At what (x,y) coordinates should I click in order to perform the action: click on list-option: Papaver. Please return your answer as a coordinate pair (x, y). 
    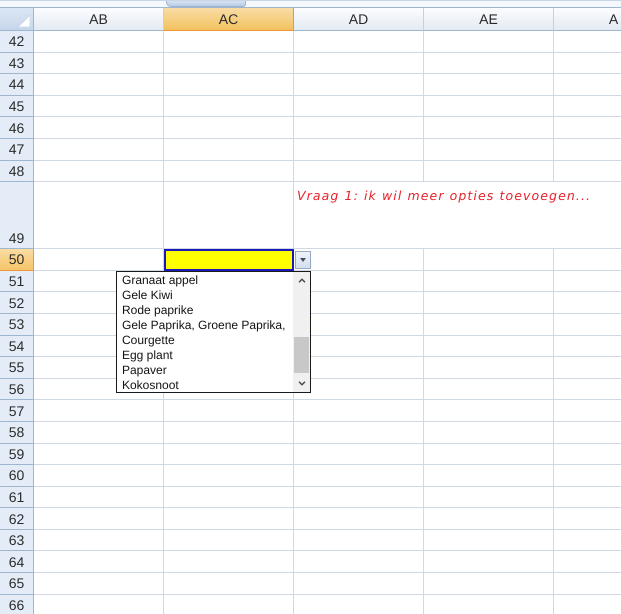
    Looking at the image, I should click on (205, 370).